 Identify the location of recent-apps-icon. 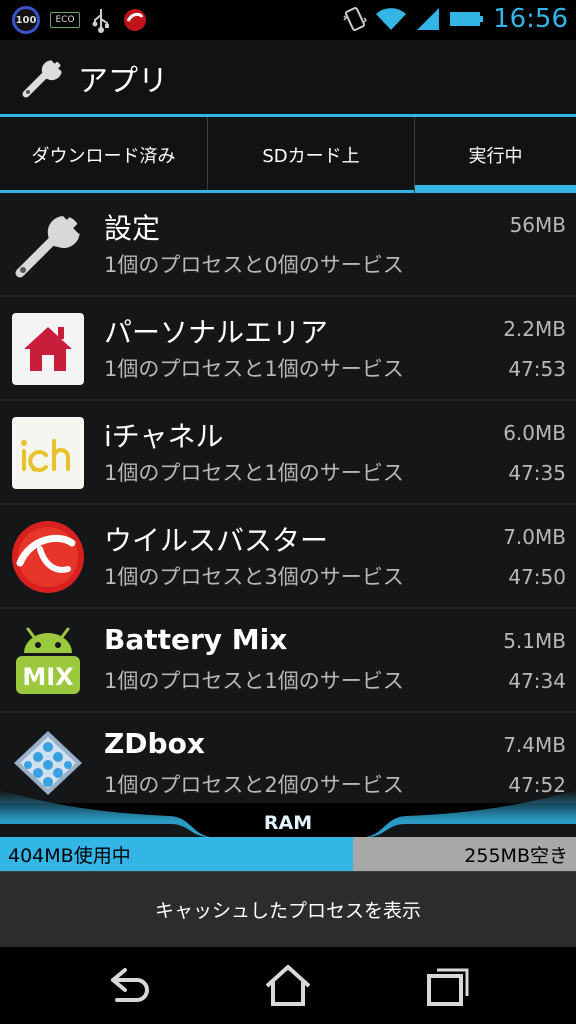
(448, 987).